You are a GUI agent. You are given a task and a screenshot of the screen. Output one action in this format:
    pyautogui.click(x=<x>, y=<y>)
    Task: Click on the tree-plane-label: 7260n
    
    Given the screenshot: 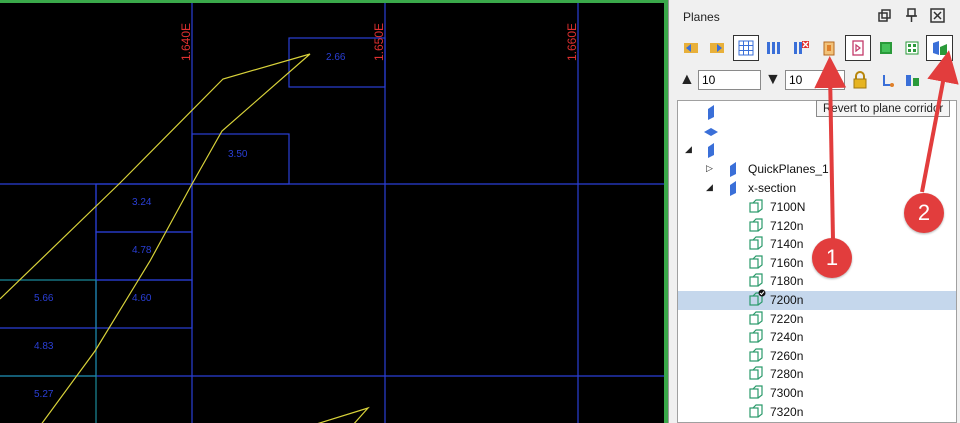 What is the action you would take?
    pyautogui.click(x=787, y=355)
    